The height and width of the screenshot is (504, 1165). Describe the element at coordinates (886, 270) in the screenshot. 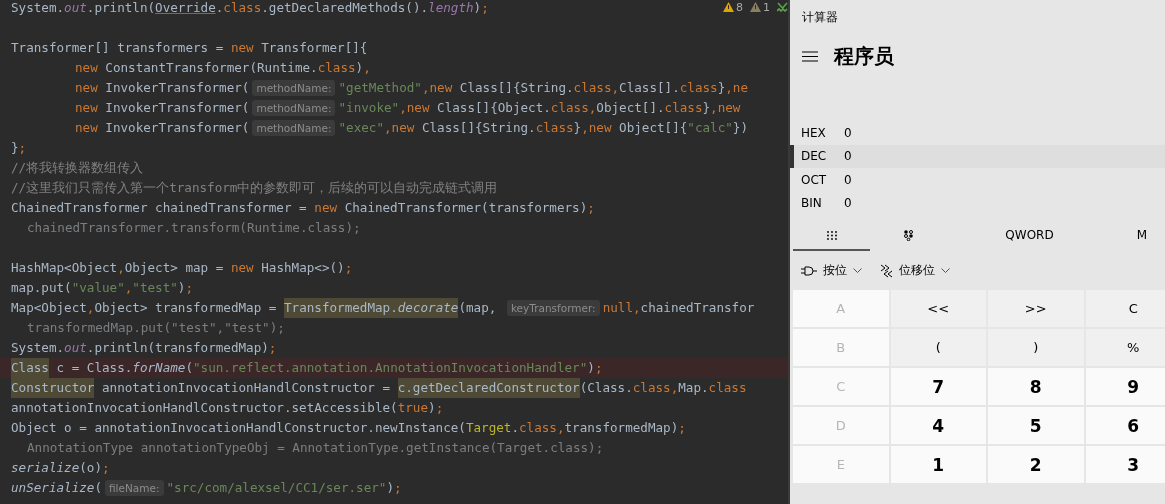

I see `shift-arrows-icon` at that location.